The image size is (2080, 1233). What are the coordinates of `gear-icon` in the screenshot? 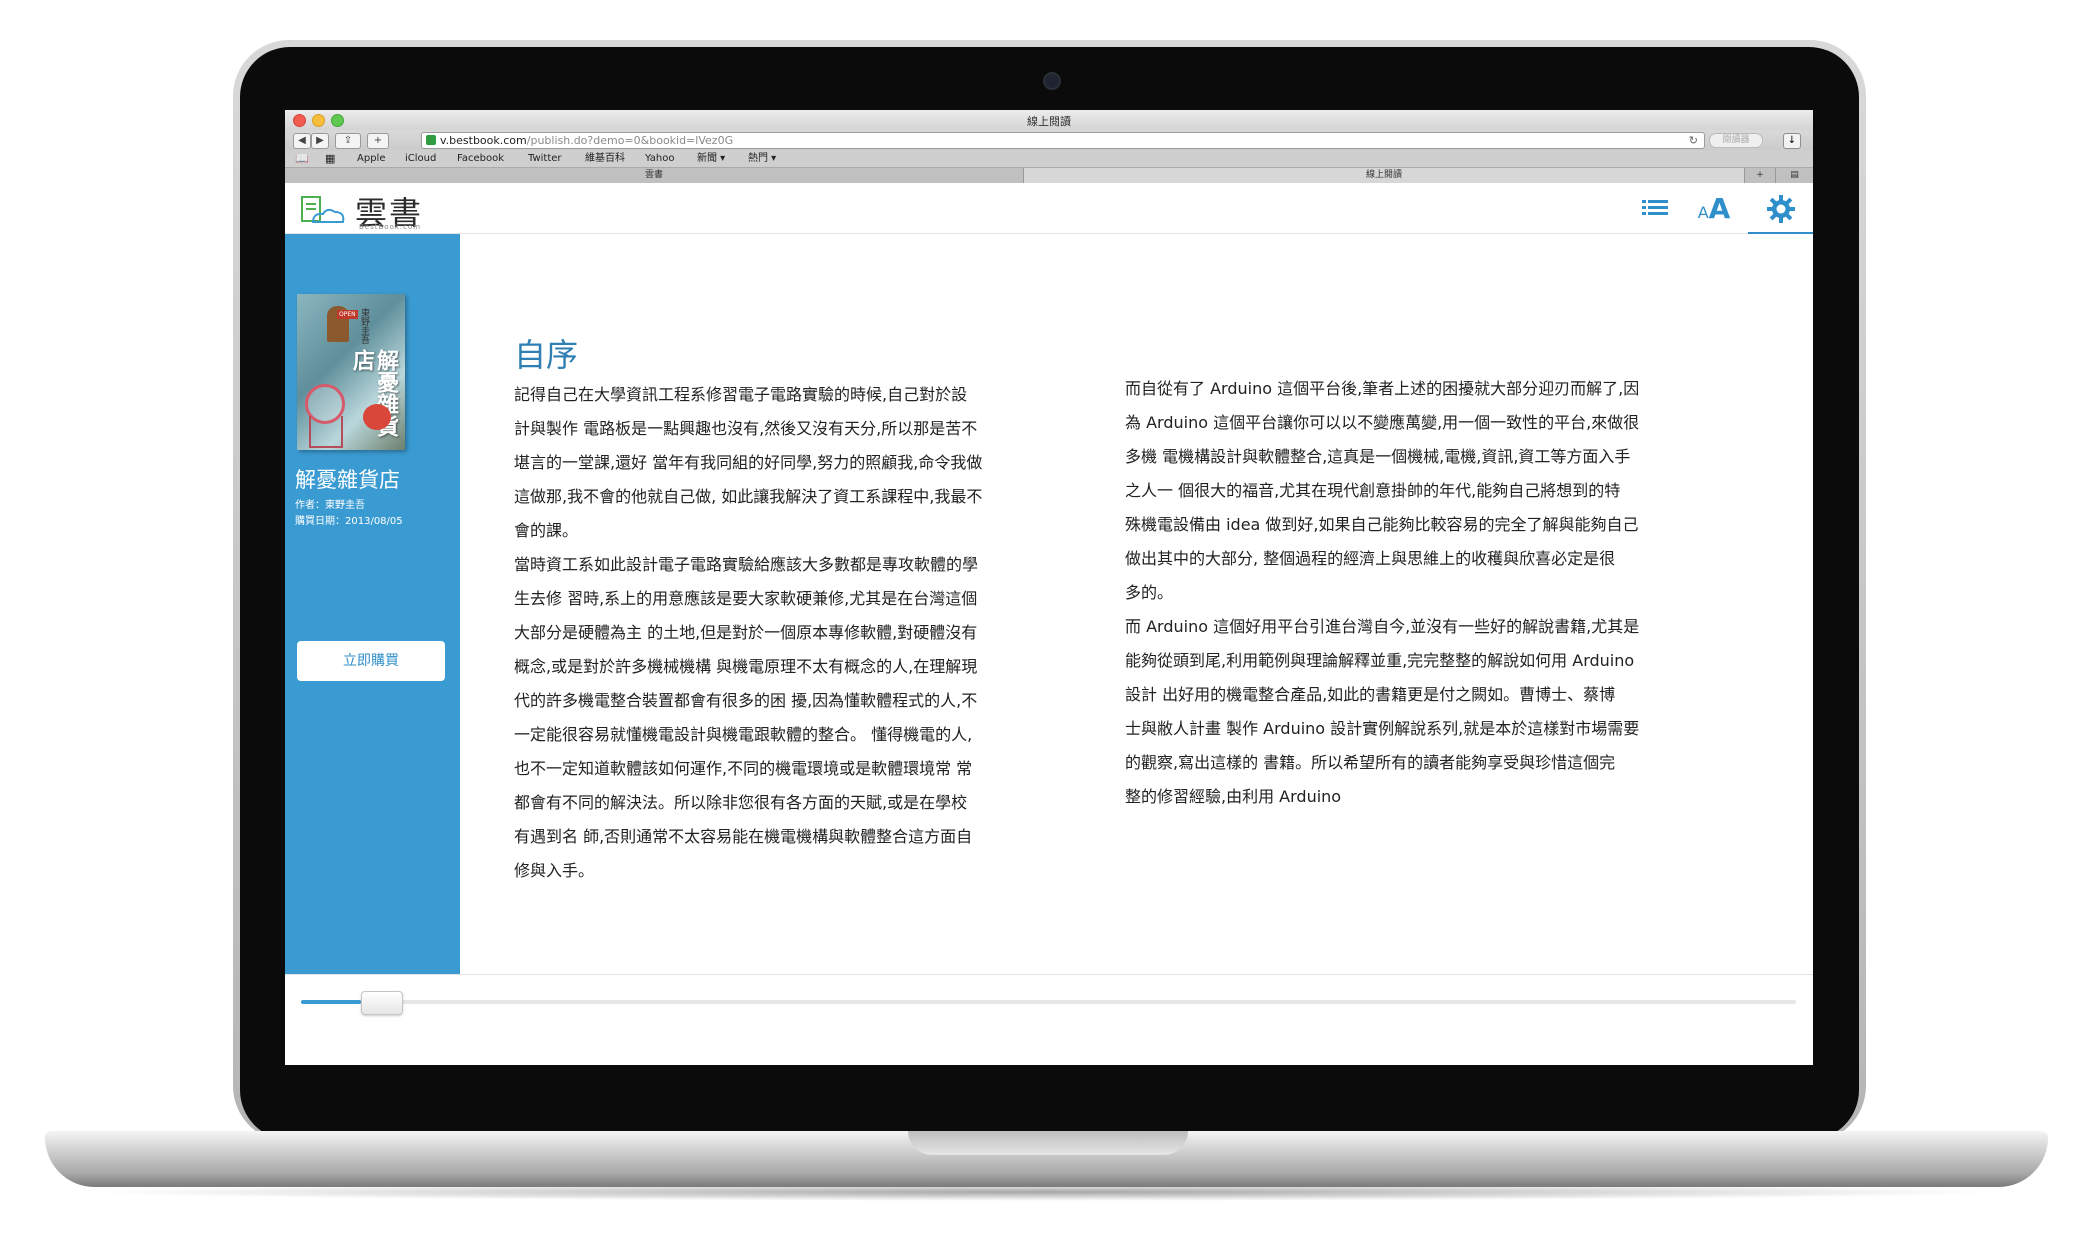 It's located at (1781, 209).